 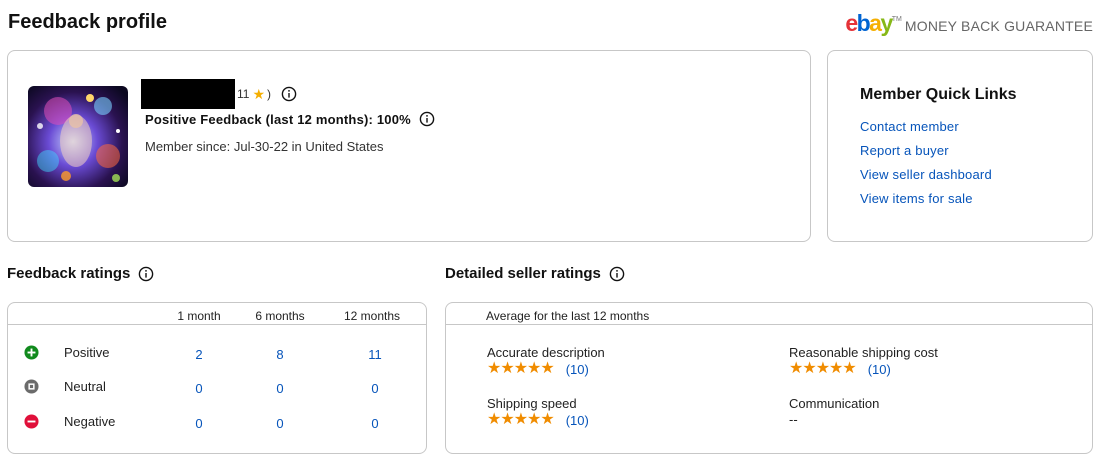 I want to click on neutral-square-icon, so click(x=31, y=386).